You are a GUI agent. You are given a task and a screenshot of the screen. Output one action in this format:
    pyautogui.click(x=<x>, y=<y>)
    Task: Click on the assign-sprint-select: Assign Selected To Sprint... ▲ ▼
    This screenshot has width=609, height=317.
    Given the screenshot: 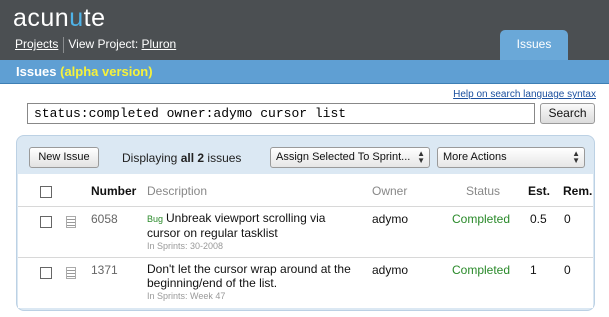 What is the action you would take?
    pyautogui.click(x=350, y=157)
    